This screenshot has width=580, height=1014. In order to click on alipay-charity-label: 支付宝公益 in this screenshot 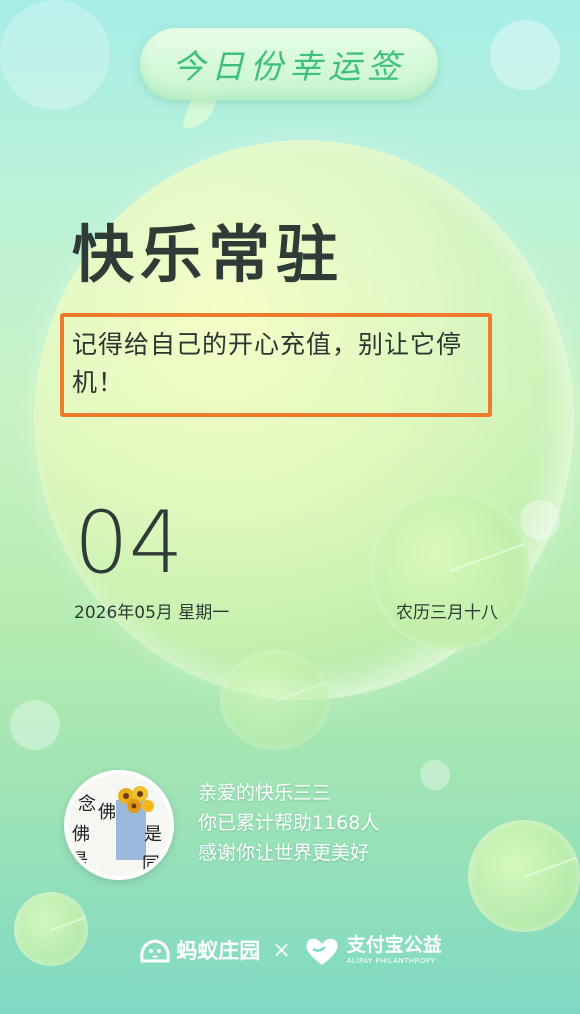, I will do `click(394, 944)`.